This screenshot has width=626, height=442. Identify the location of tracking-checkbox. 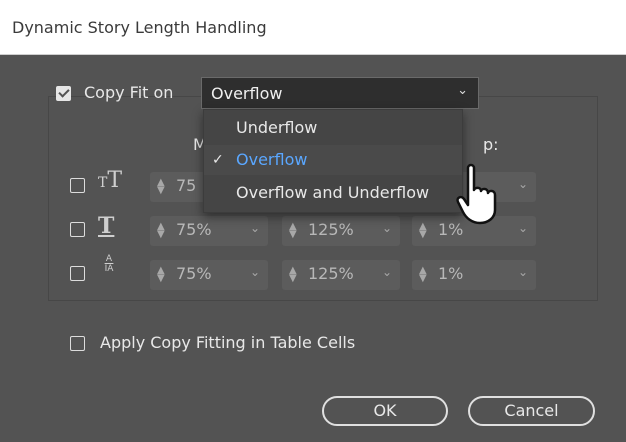
(77, 273).